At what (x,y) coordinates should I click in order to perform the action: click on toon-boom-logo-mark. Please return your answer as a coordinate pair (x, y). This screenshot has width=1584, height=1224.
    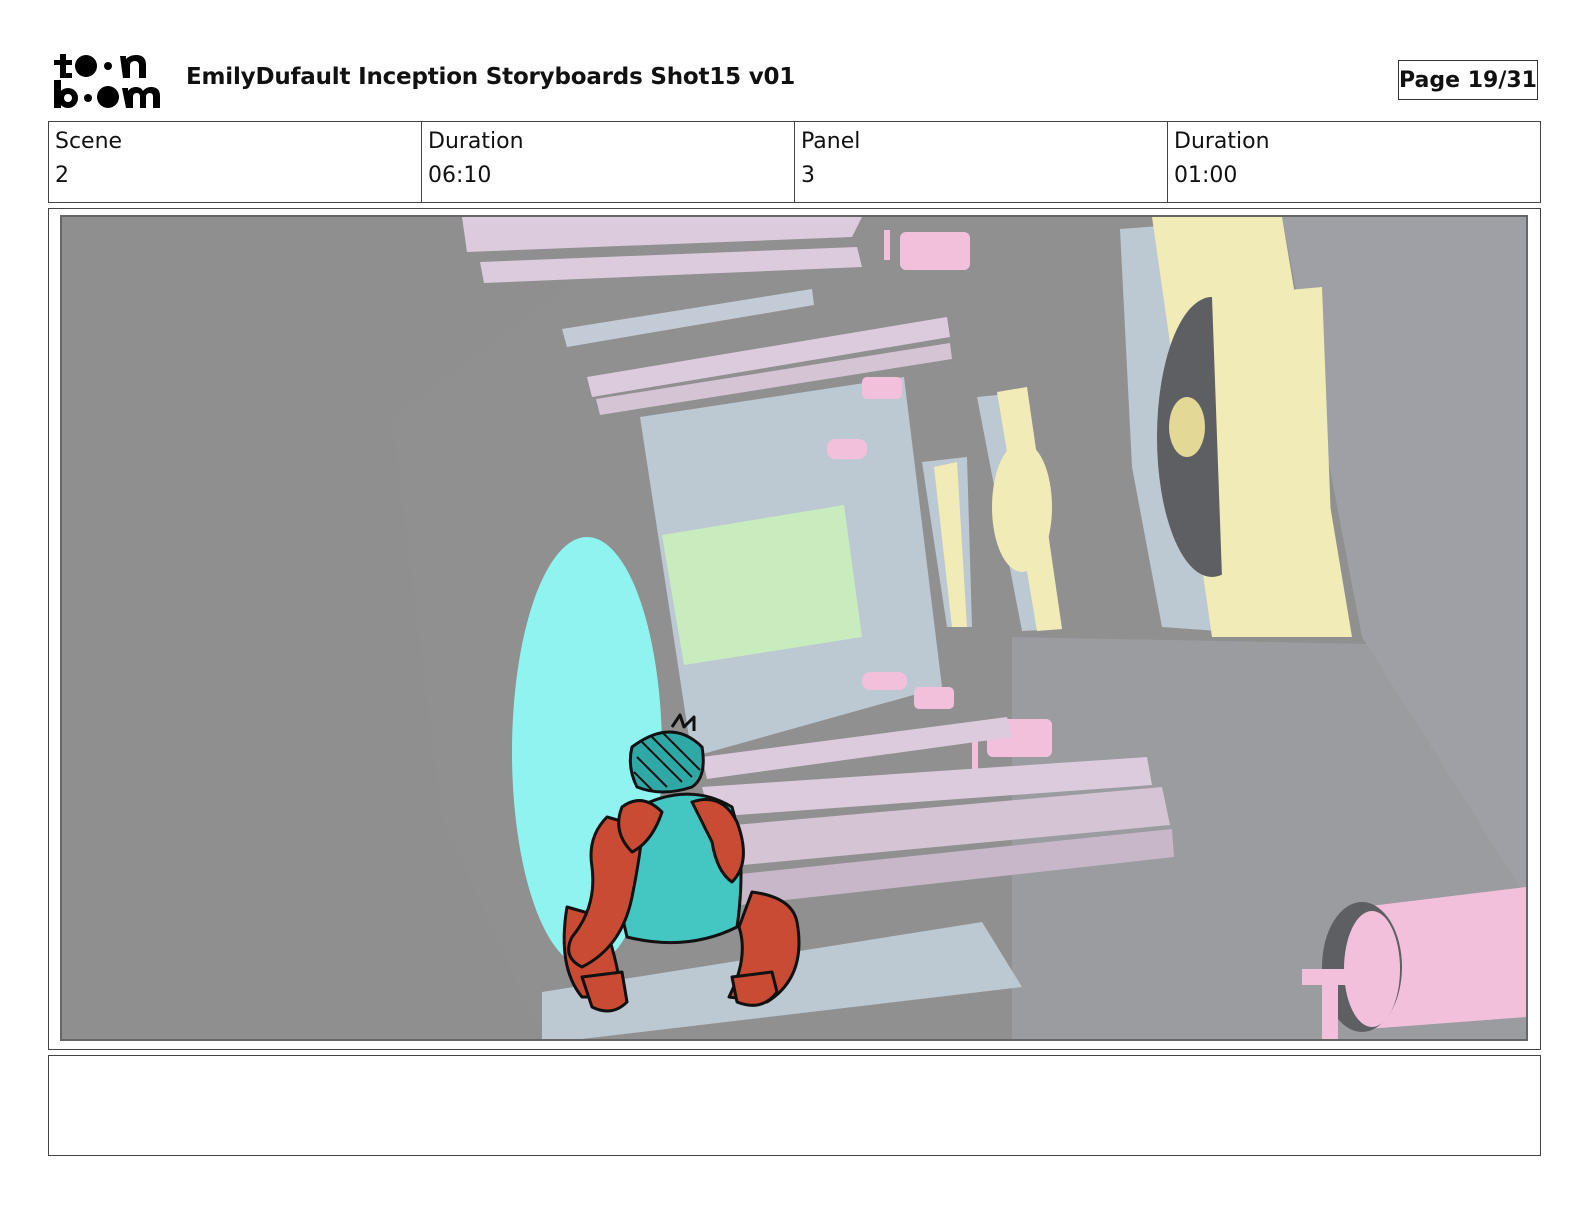
    Looking at the image, I should click on (107, 81).